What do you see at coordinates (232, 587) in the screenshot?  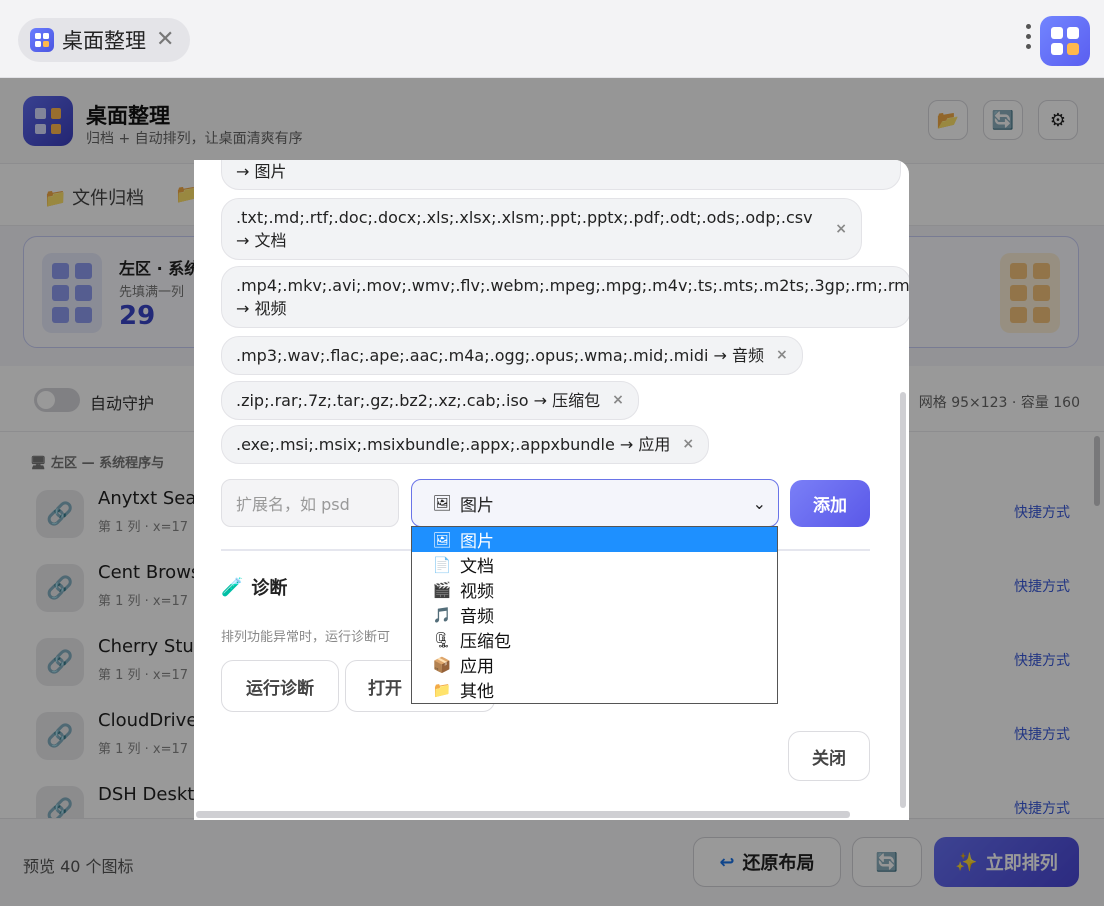 I see `test-tube-icon: 🧪` at bounding box center [232, 587].